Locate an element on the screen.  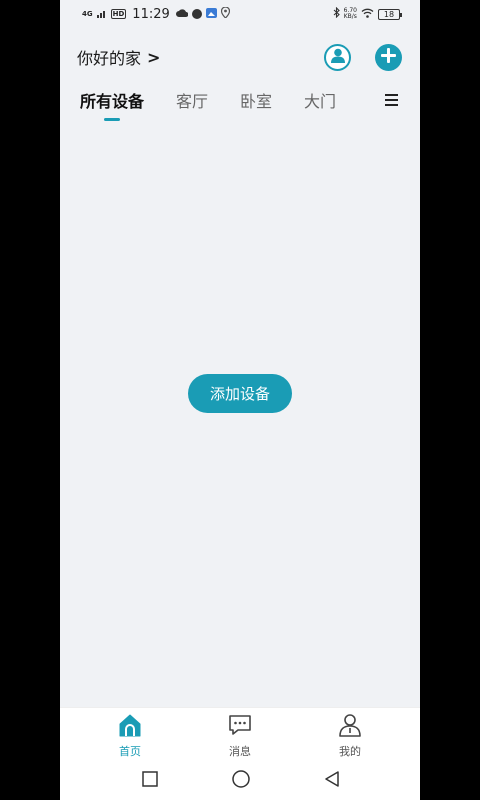
chevron-right-icon: > is located at coordinates (154, 57).